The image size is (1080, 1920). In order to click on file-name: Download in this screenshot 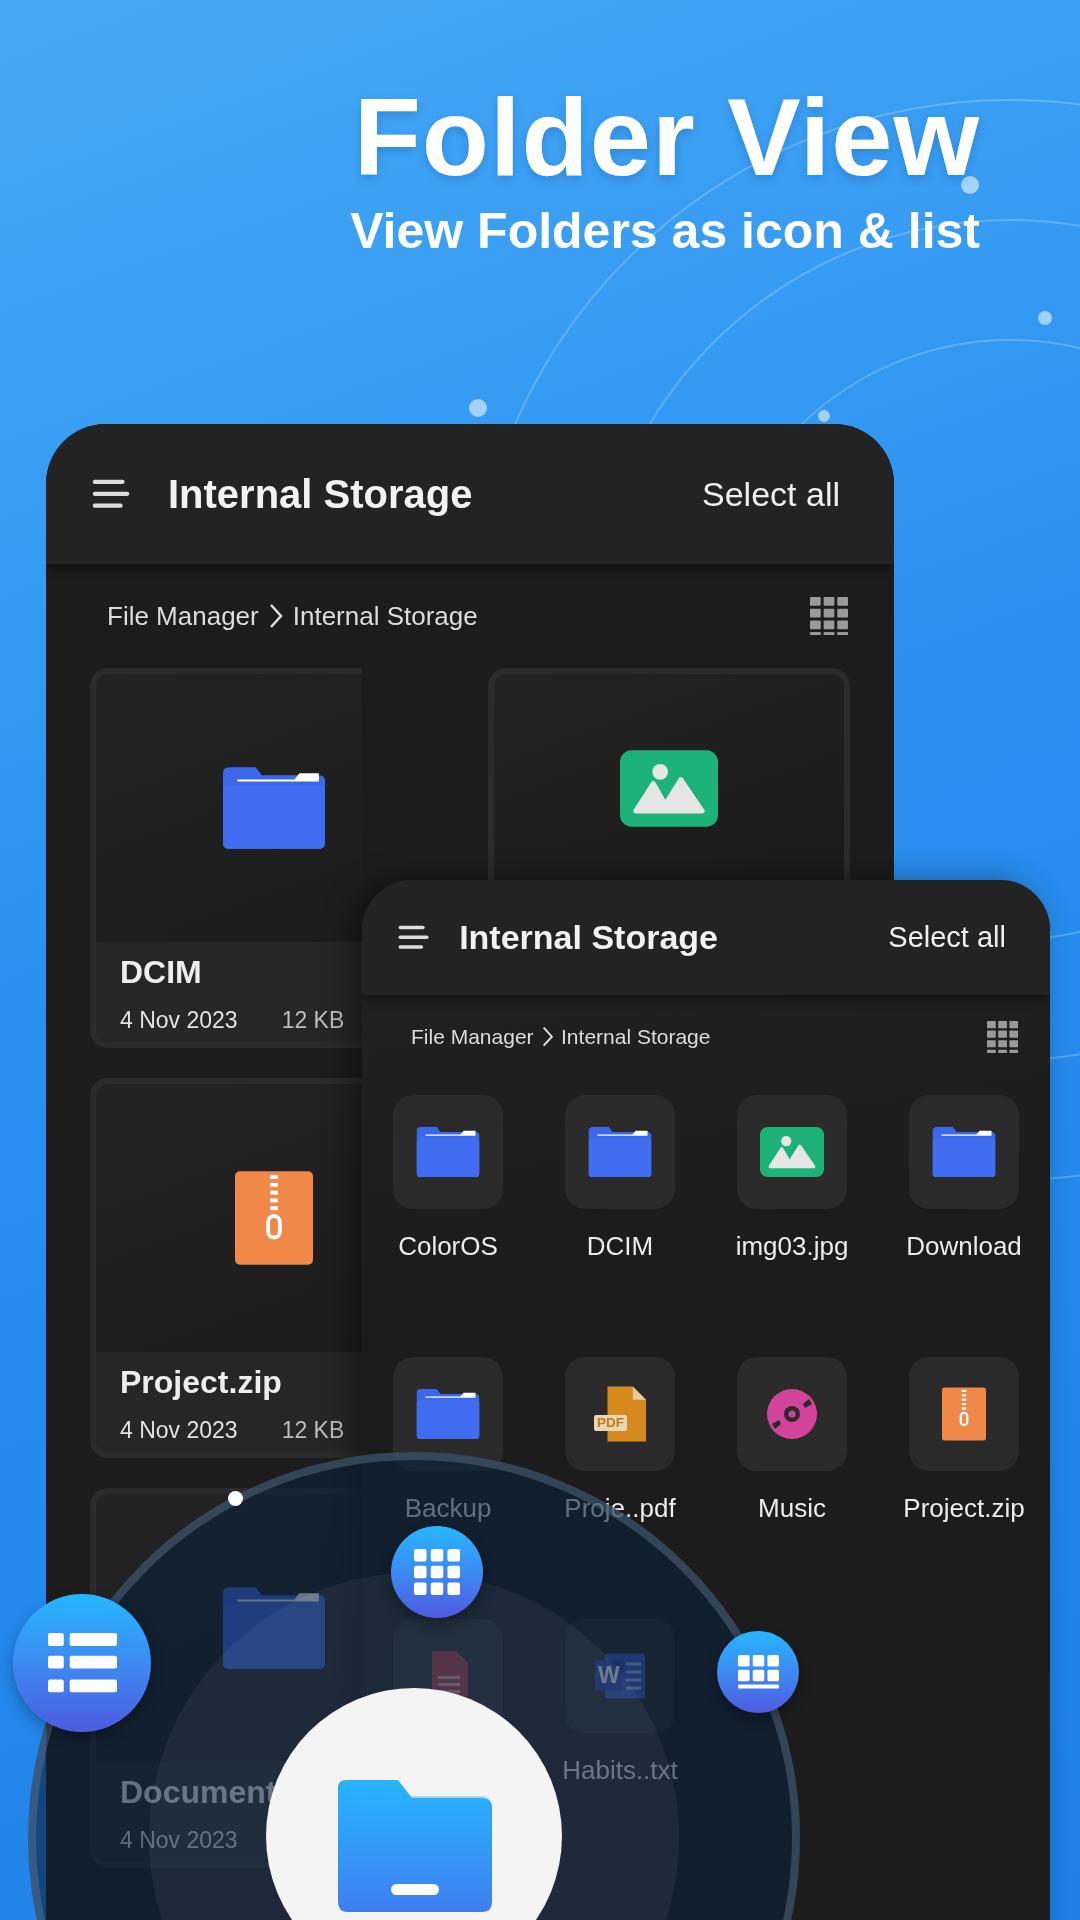, I will do `click(964, 1246)`.